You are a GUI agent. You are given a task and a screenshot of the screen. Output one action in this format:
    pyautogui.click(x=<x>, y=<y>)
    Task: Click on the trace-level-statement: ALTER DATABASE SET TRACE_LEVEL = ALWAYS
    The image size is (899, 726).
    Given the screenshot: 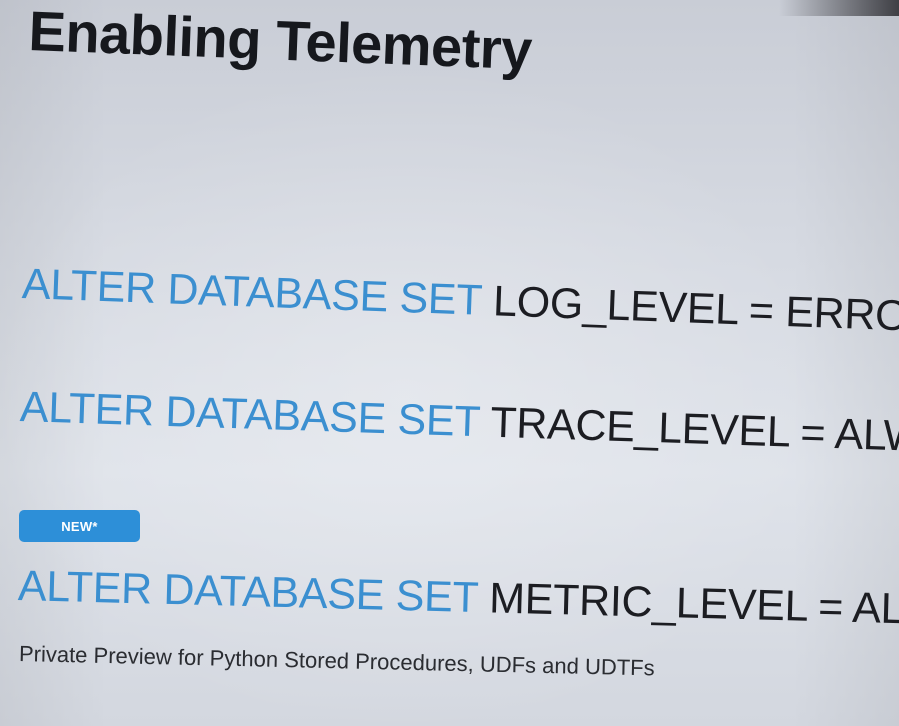 What is the action you would take?
    pyautogui.click(x=459, y=424)
    